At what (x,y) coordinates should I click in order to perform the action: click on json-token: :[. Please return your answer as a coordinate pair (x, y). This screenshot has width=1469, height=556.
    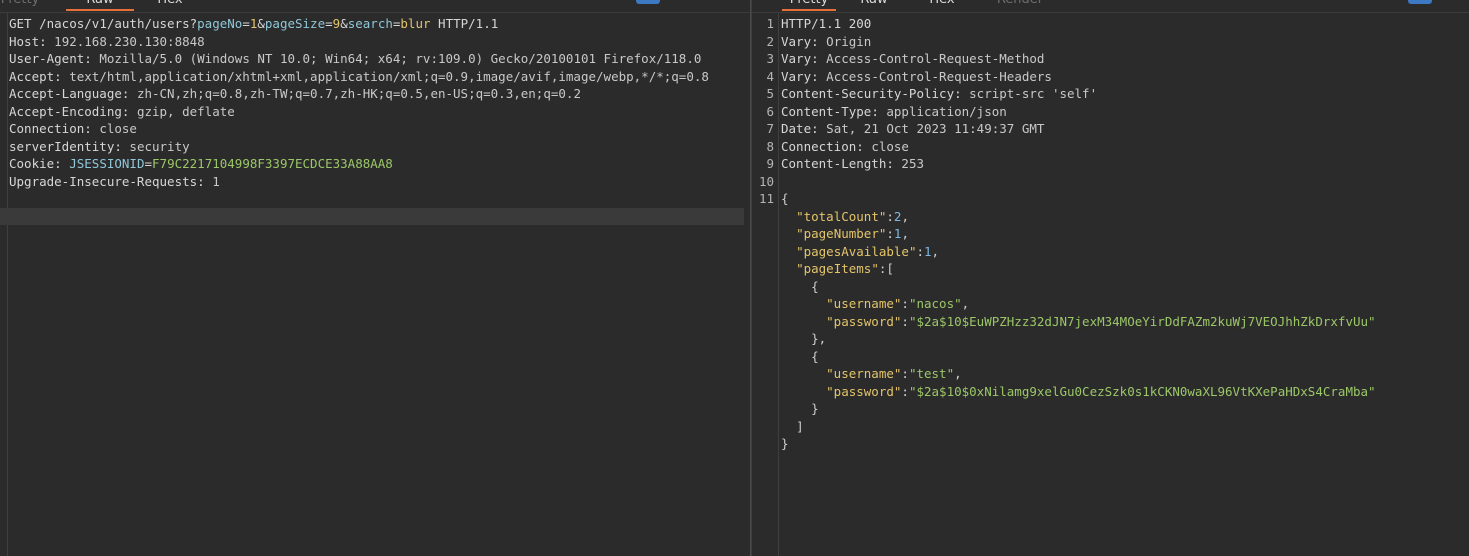
    Looking at the image, I should click on (886, 268).